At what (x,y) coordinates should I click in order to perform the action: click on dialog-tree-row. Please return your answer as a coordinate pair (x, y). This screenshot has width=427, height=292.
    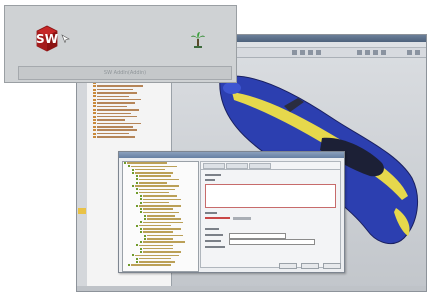
    Looking at the image, I should click on (160, 265).